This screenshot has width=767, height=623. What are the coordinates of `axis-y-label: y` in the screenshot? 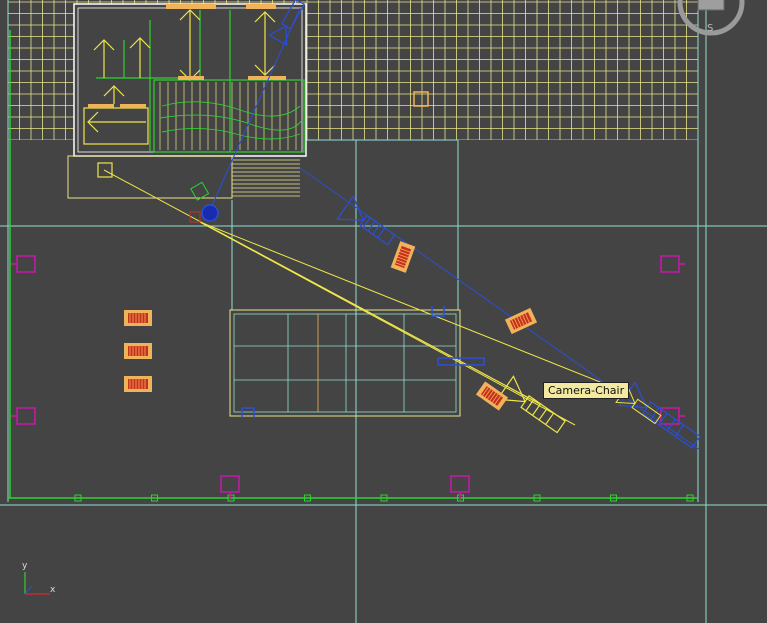 It's located at (25, 566).